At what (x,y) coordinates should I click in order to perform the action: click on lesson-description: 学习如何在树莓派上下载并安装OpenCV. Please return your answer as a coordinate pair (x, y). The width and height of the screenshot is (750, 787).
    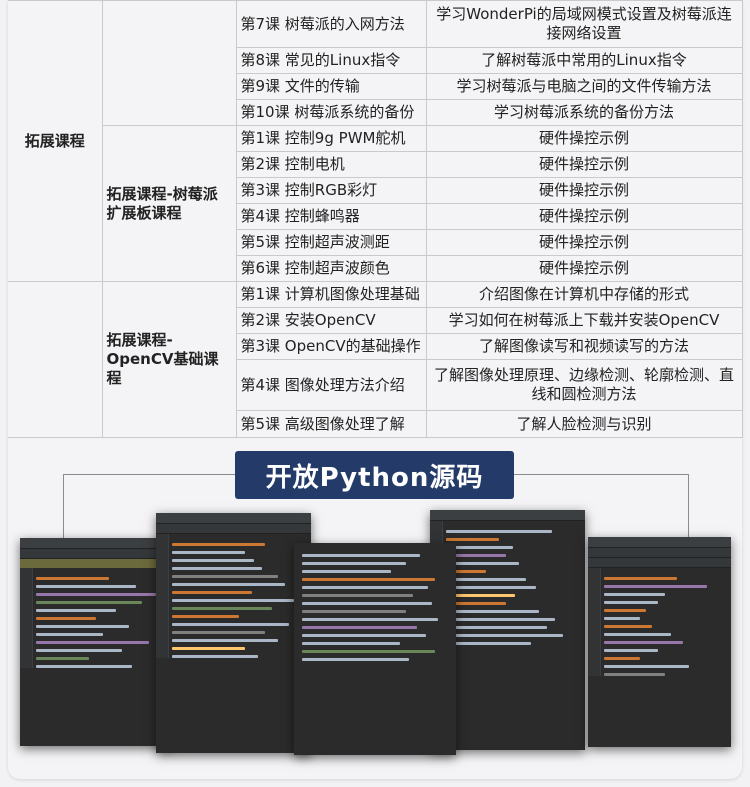
    Looking at the image, I should click on (584, 320).